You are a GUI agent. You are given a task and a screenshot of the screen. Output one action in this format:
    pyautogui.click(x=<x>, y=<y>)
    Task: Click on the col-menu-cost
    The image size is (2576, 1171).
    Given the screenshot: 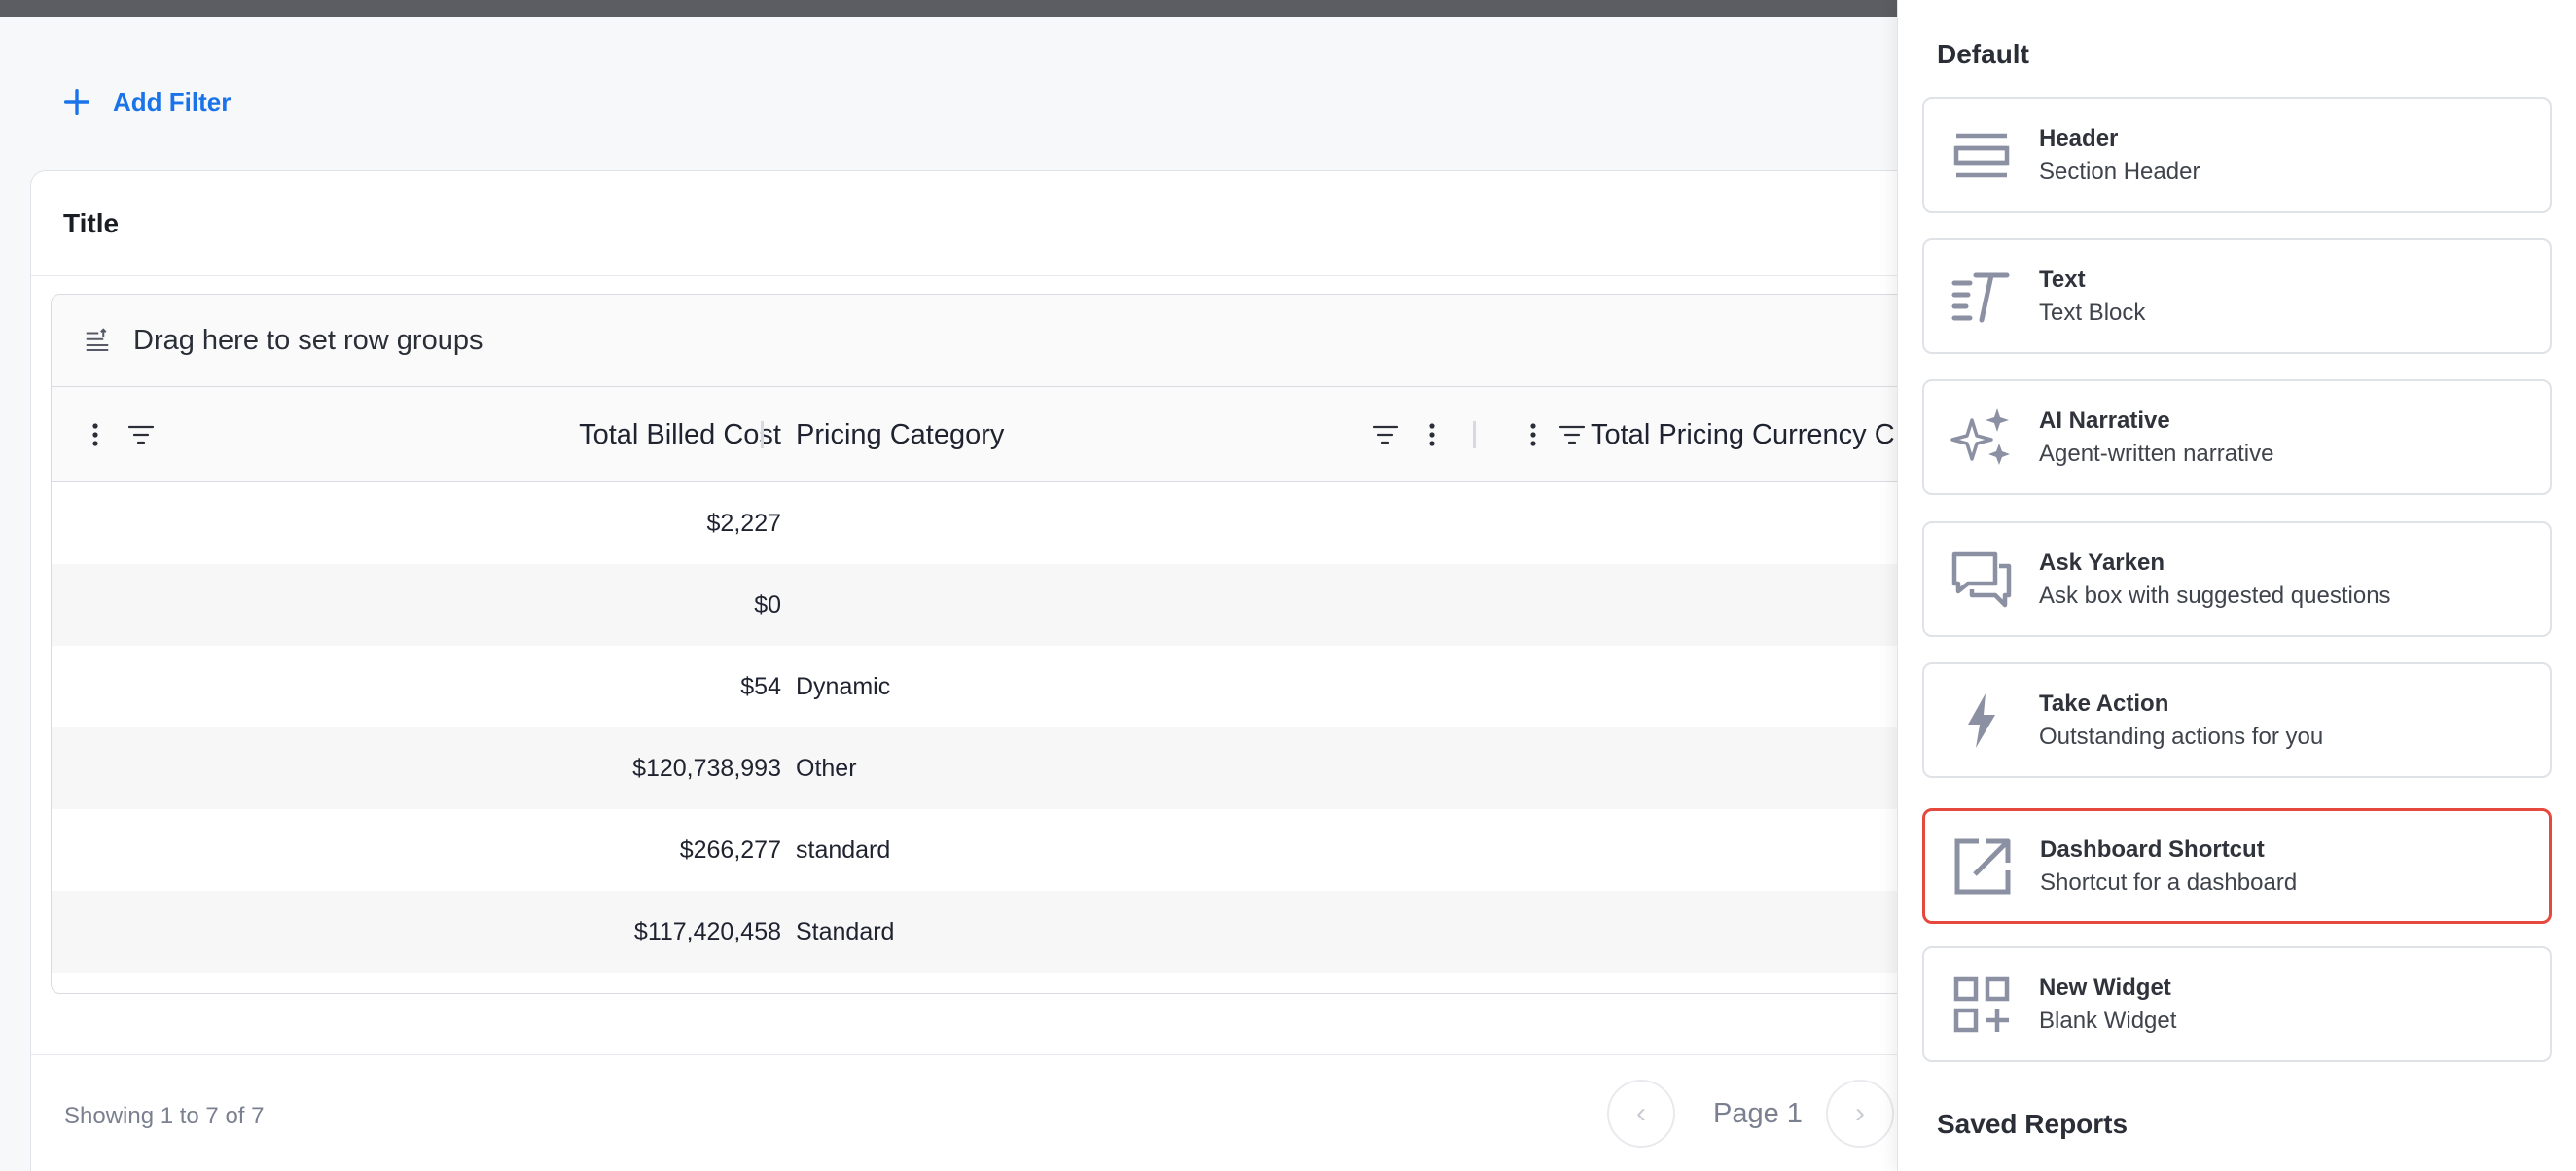 What is the action you would take?
    pyautogui.click(x=95, y=435)
    